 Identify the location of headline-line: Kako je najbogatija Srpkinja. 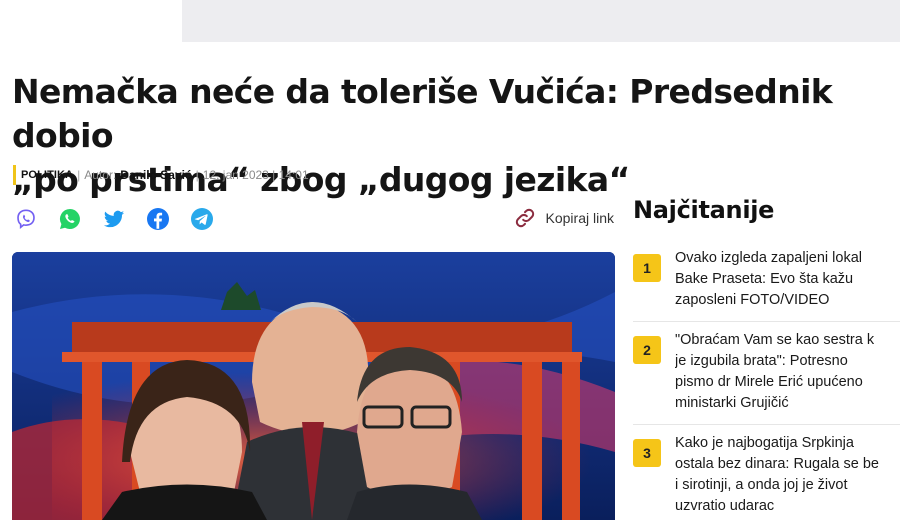
(764, 443).